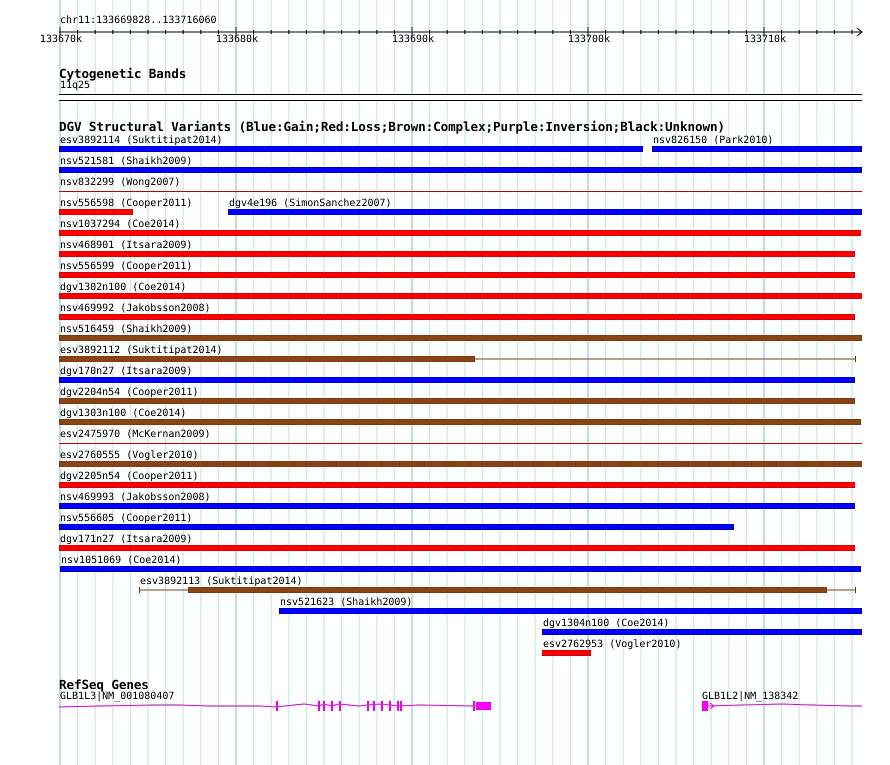  What do you see at coordinates (141, 350) in the screenshot?
I see `variant-label: esv3892112 (Suktitipat2014)` at bounding box center [141, 350].